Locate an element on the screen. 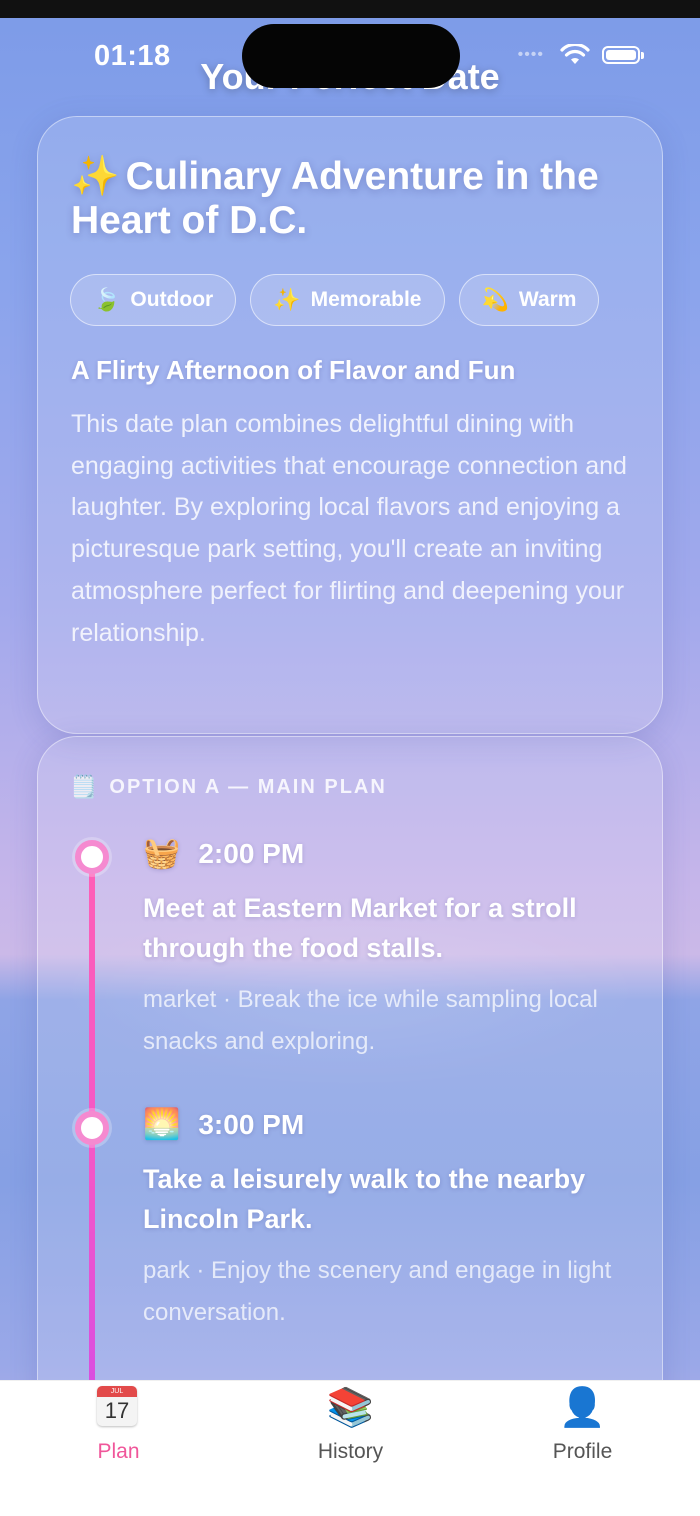  tab-label: Plan is located at coordinates (118, 1451).